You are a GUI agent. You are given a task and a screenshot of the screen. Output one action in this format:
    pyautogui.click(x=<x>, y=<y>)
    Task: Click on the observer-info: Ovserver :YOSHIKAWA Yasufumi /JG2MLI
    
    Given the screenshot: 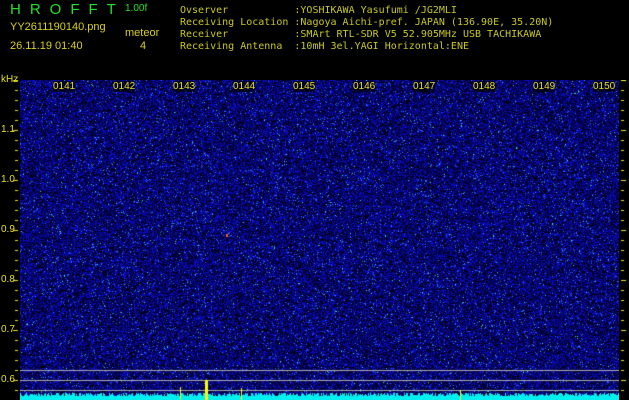 What is the action you would take?
    pyautogui.click(x=318, y=10)
    